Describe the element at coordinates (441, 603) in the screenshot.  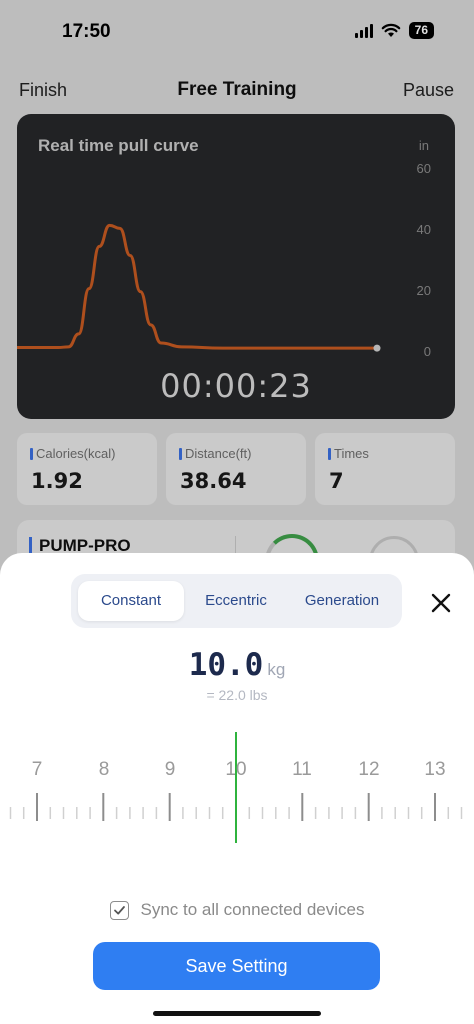
I see `close-icon` at that location.